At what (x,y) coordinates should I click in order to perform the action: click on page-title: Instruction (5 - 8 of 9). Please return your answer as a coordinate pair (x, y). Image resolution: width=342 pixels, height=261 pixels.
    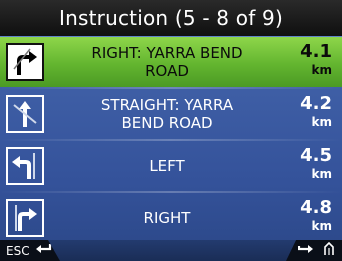
    Looking at the image, I should click on (171, 18).